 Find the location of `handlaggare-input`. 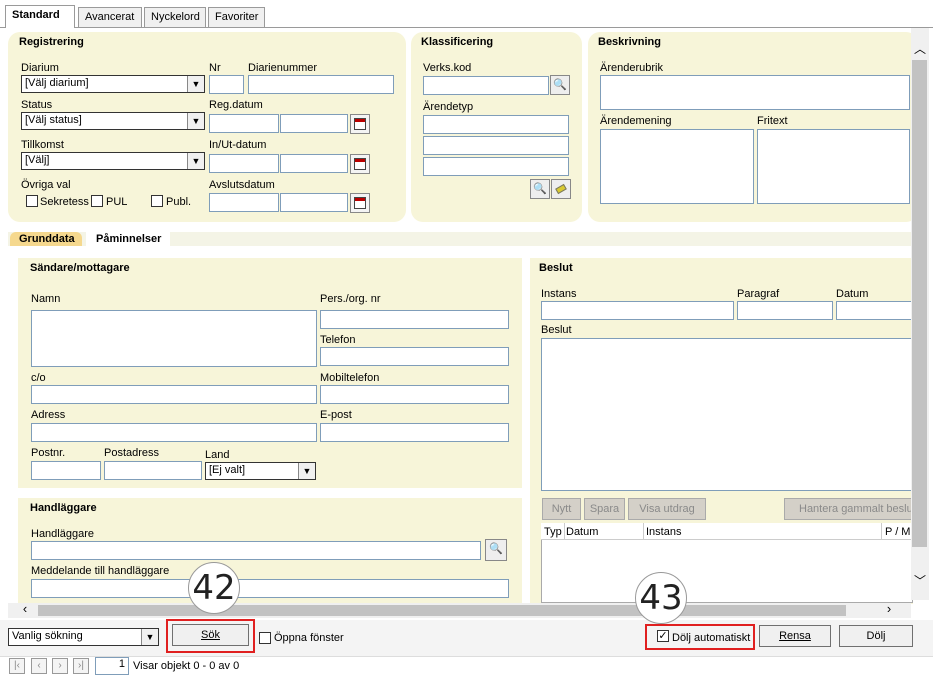

handlaggare-input is located at coordinates (256, 550).